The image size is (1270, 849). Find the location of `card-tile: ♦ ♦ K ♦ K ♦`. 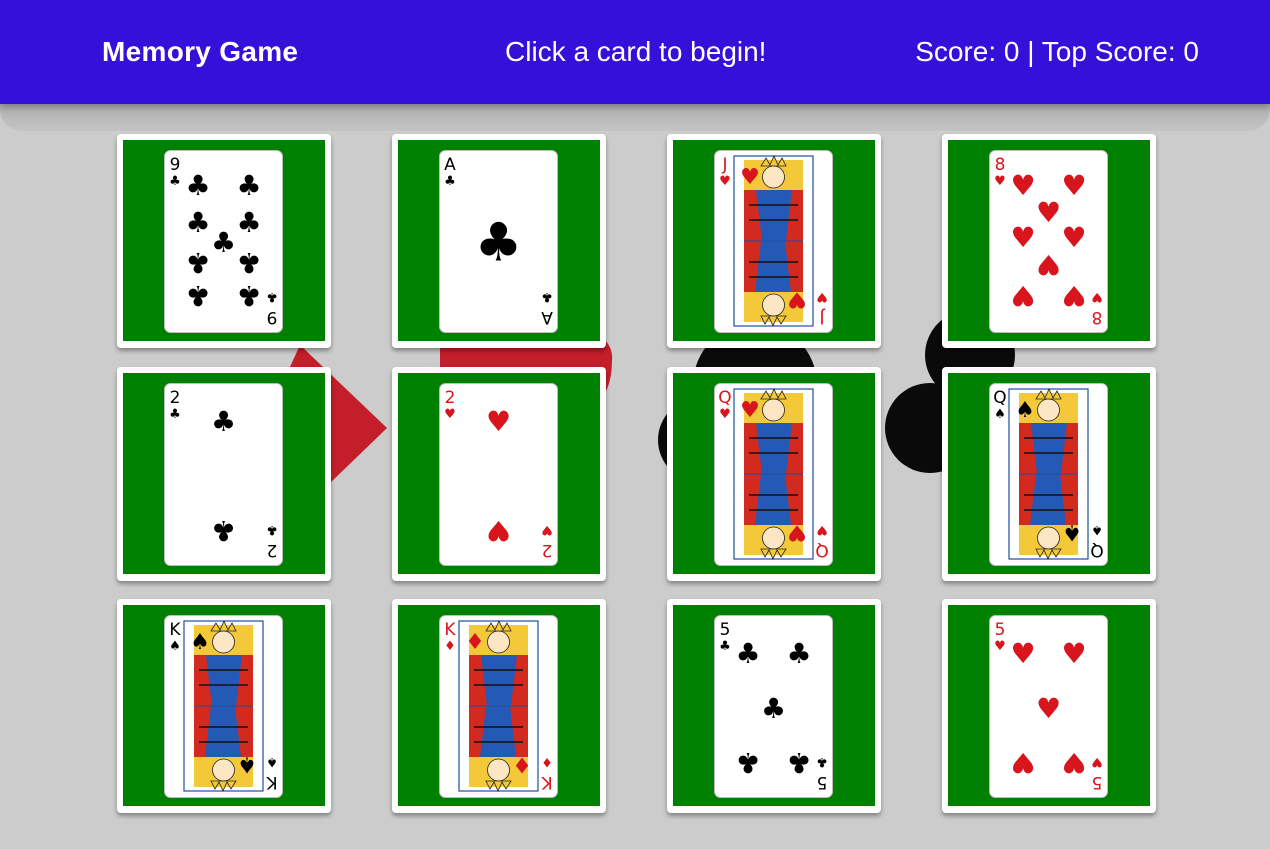

card-tile: ♦ ♦ K ♦ K ♦ is located at coordinates (499, 706).